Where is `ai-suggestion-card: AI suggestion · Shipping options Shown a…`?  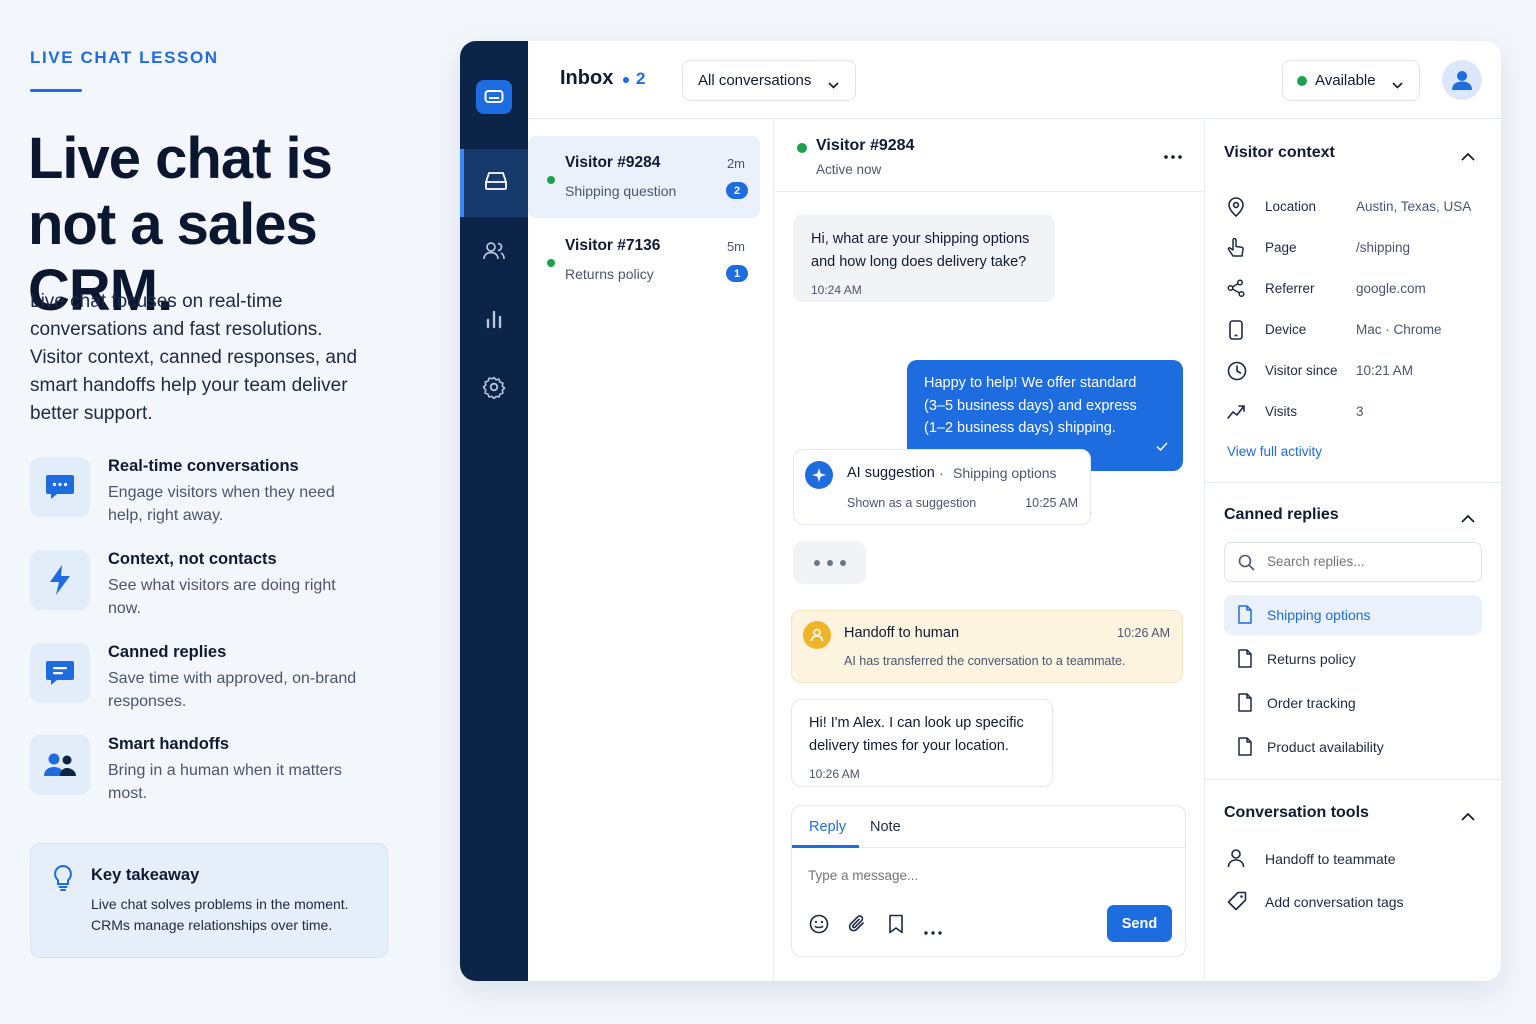
ai-suggestion-card: AI suggestion · Shipping options Shown a… is located at coordinates (942, 487).